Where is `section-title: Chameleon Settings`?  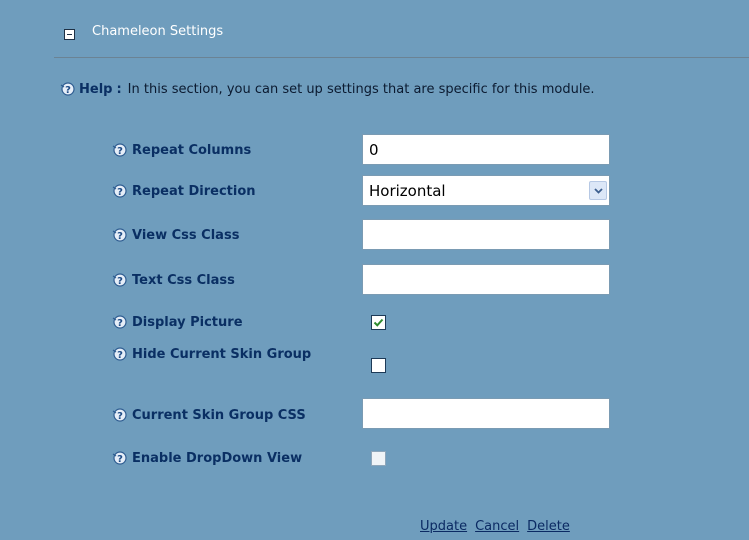
section-title: Chameleon Settings is located at coordinates (158, 31).